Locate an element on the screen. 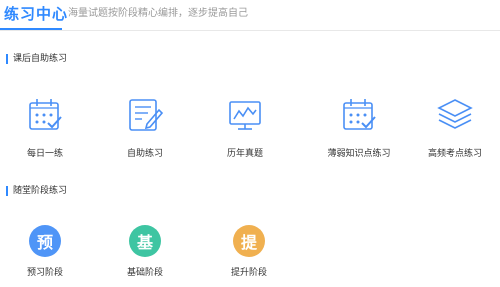  practice-daily: 每日一练 is located at coordinates (45, 128).